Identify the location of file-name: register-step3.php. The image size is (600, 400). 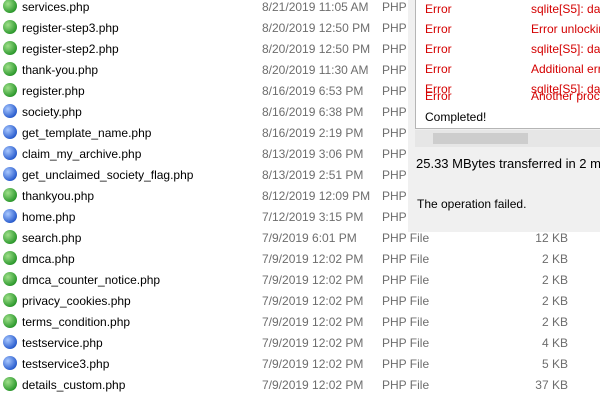
(70, 28).